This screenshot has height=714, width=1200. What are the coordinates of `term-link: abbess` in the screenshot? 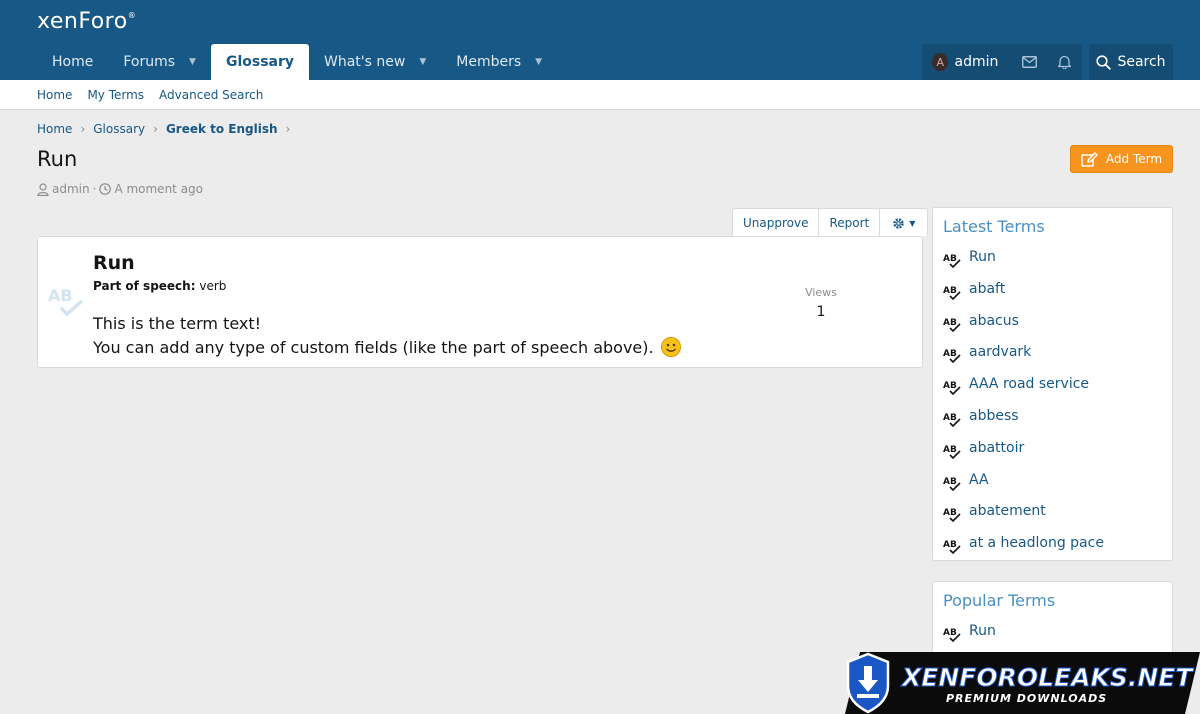 It's located at (994, 416).